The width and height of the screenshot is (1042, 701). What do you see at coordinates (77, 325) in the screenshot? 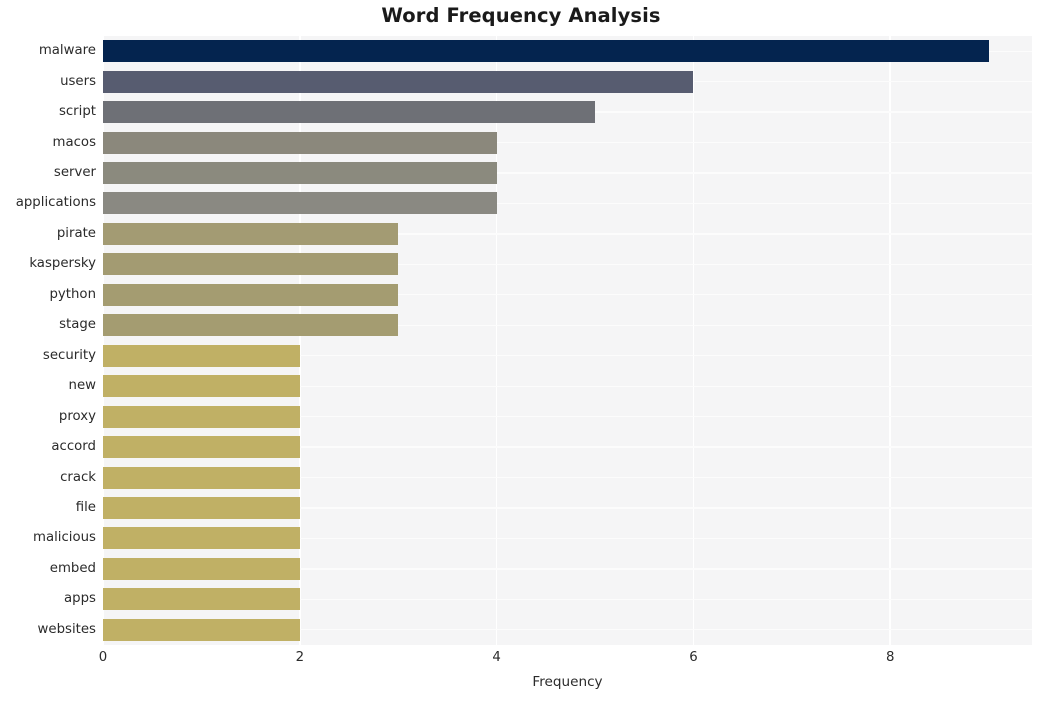
I see `y-axis-tick-label: stage` at bounding box center [77, 325].